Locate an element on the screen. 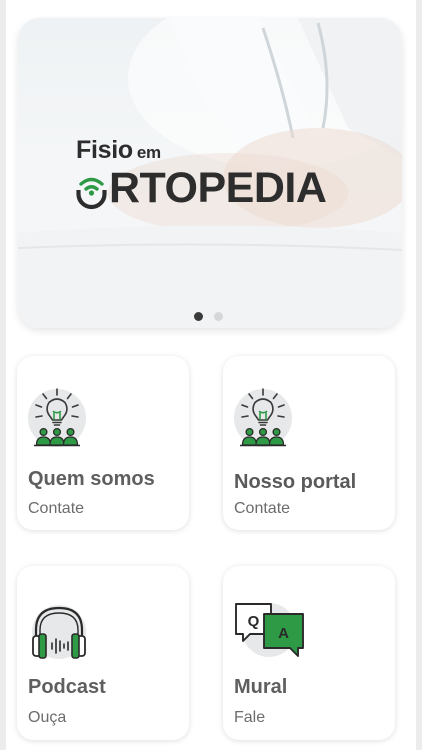  brand-logo-line1: Fisio em is located at coordinates (118, 150).